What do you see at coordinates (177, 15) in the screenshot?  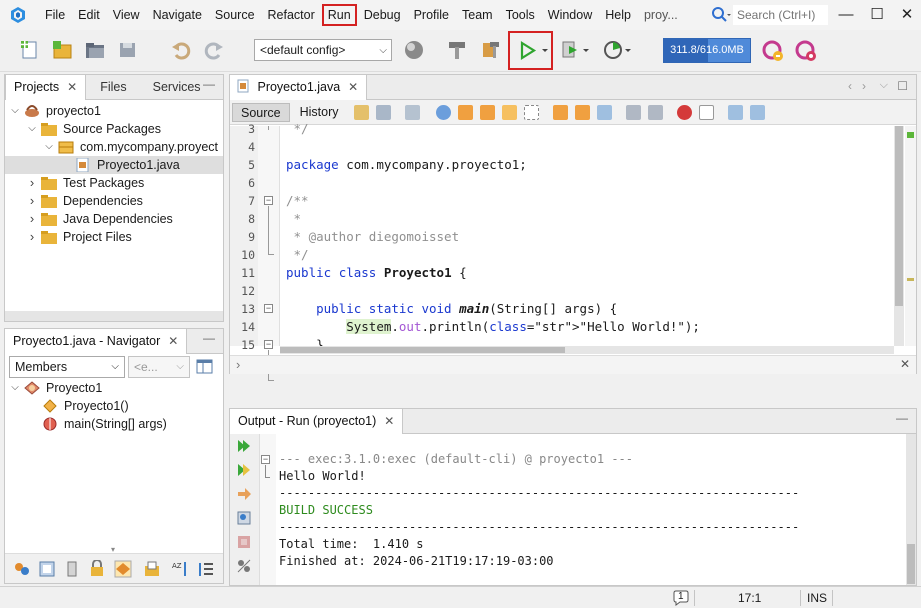 I see `menu-navigate: Navigate` at bounding box center [177, 15].